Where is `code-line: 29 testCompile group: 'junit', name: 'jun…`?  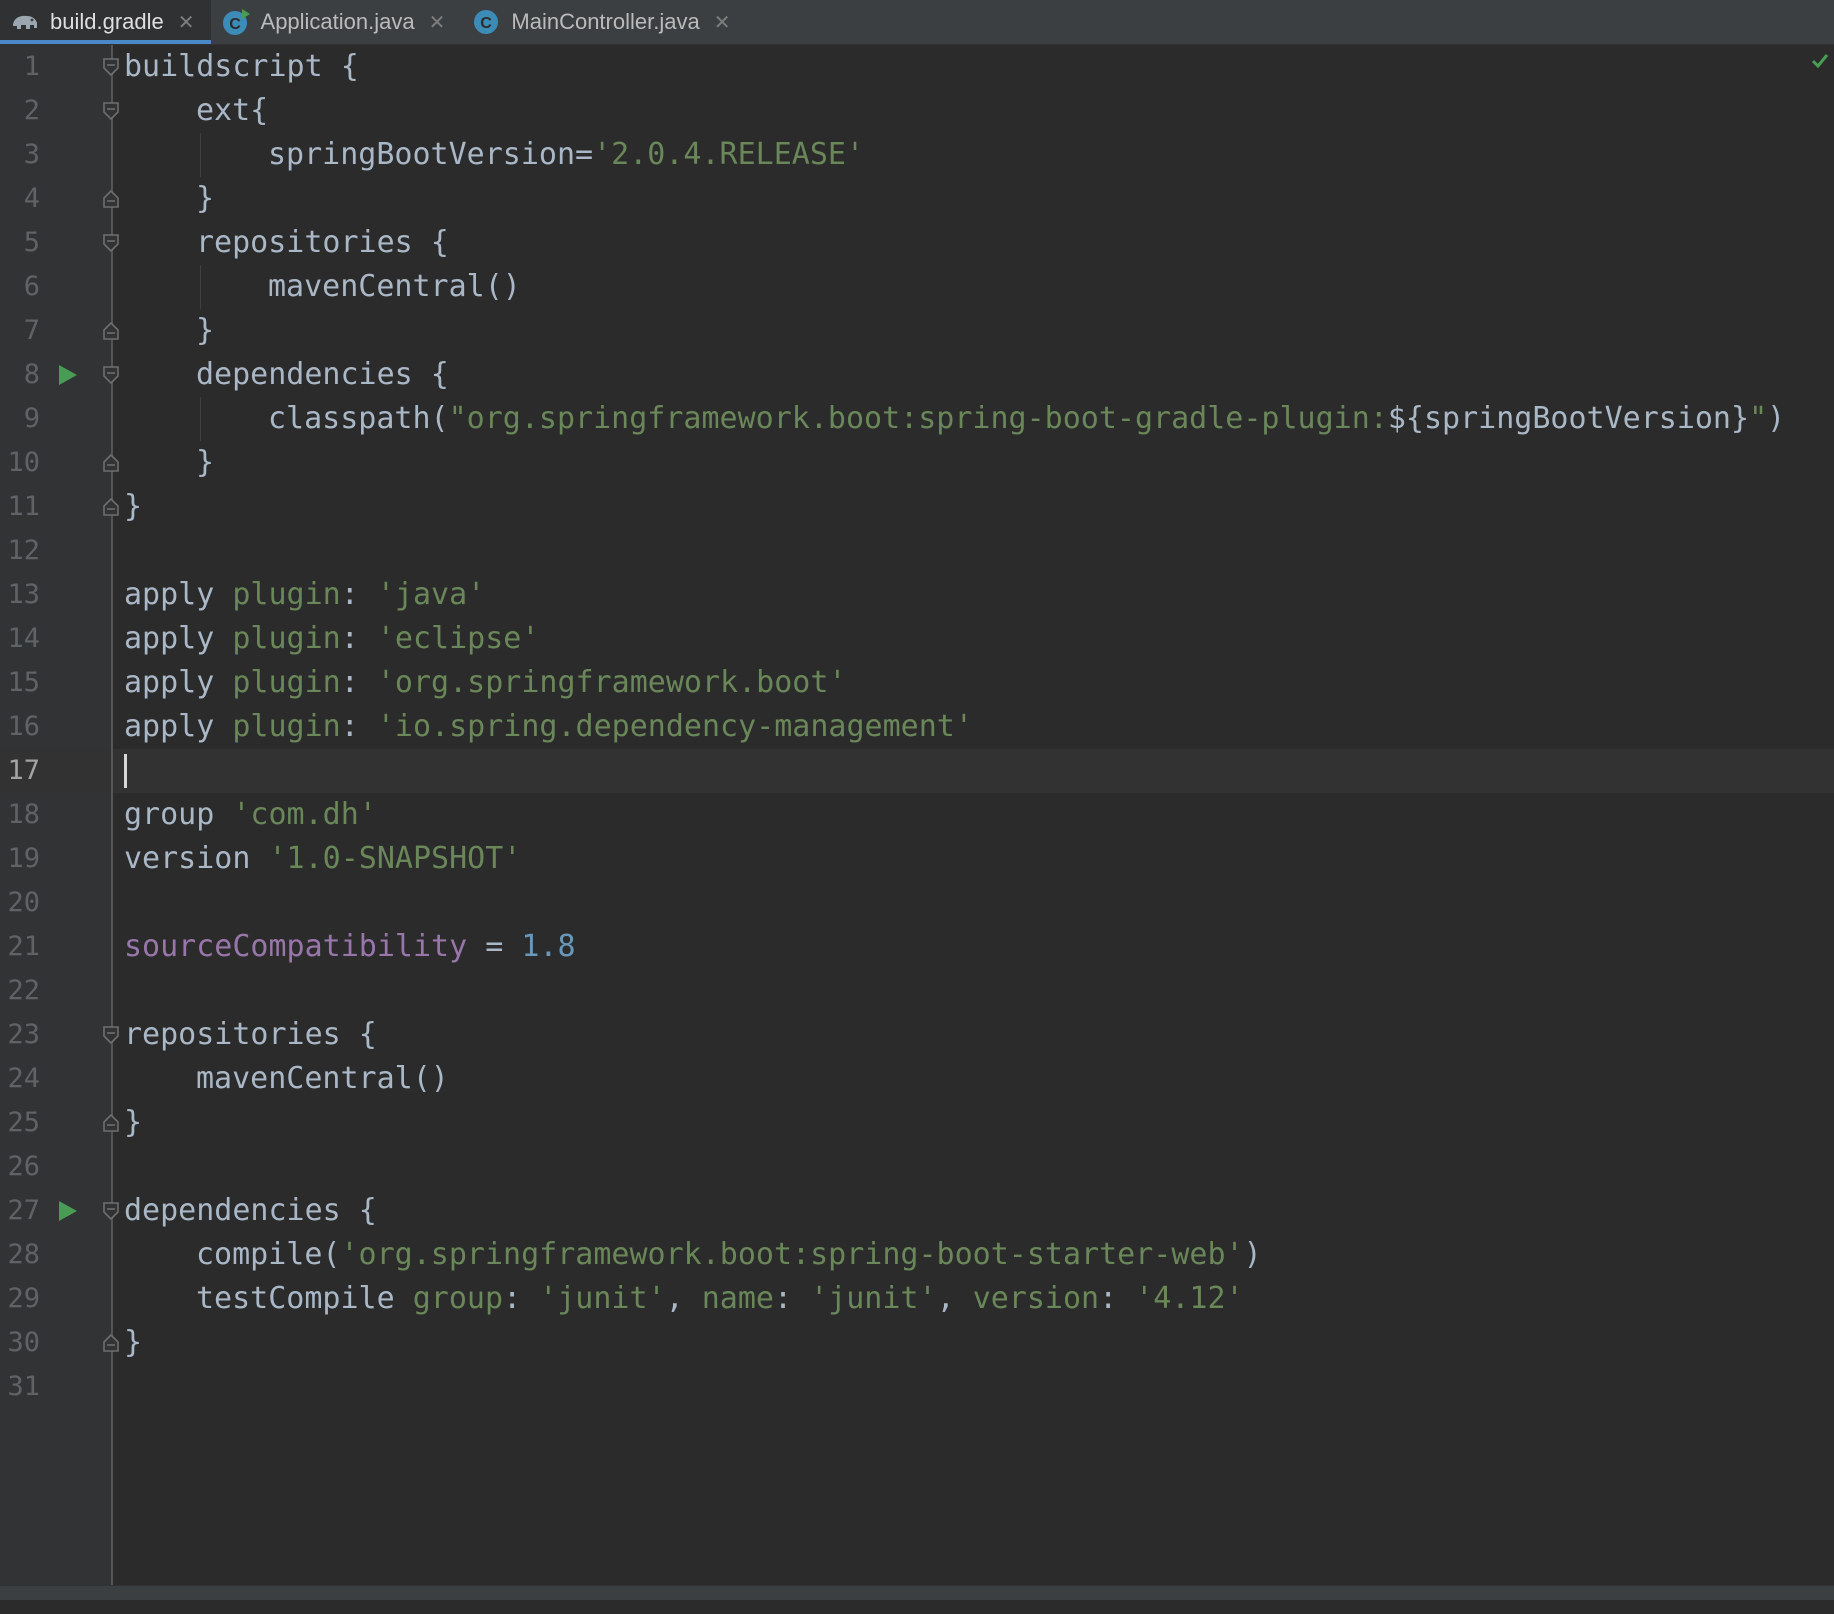
code-line: 29 testCompile group: 'junit', name: 'jun… is located at coordinates (917, 1299).